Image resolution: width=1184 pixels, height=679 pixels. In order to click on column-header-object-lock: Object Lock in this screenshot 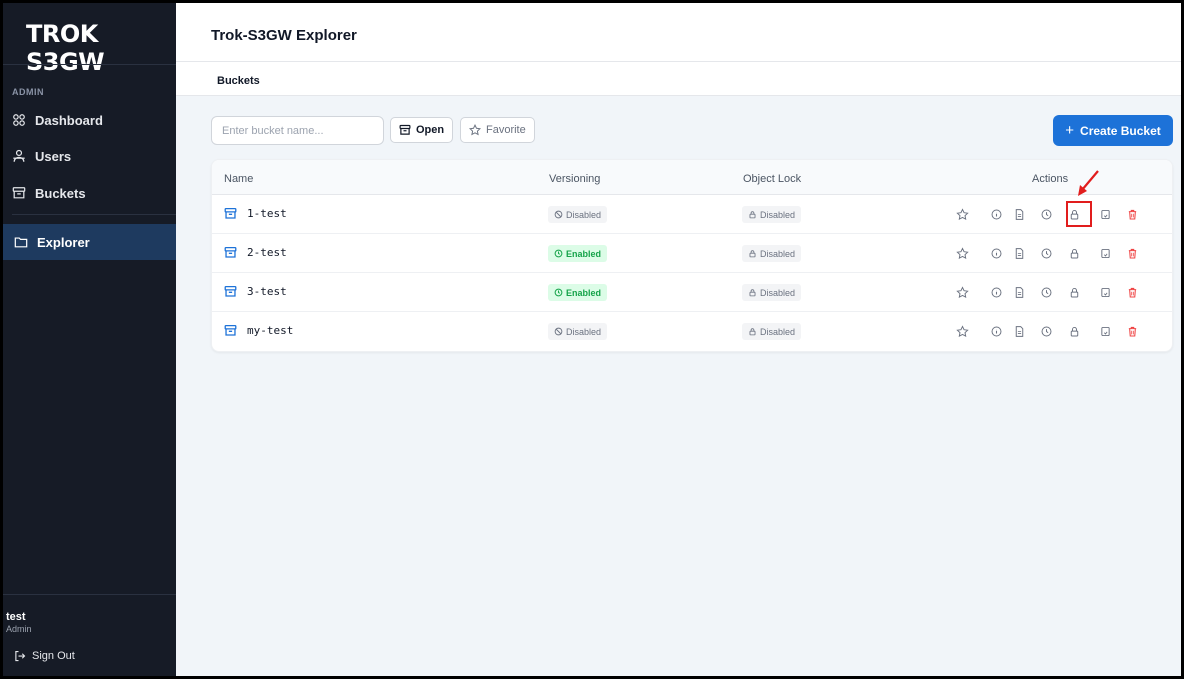, I will do `click(772, 179)`.